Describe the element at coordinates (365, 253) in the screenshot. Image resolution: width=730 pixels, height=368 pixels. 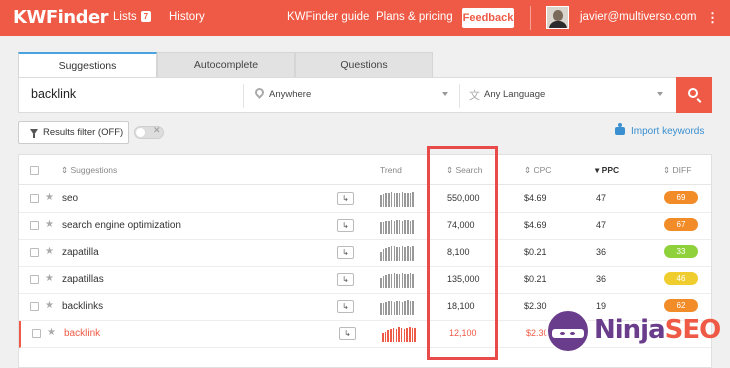
I see `table-row: ★ zapatilla ↳ 8,100 $0.21 36 33` at that location.